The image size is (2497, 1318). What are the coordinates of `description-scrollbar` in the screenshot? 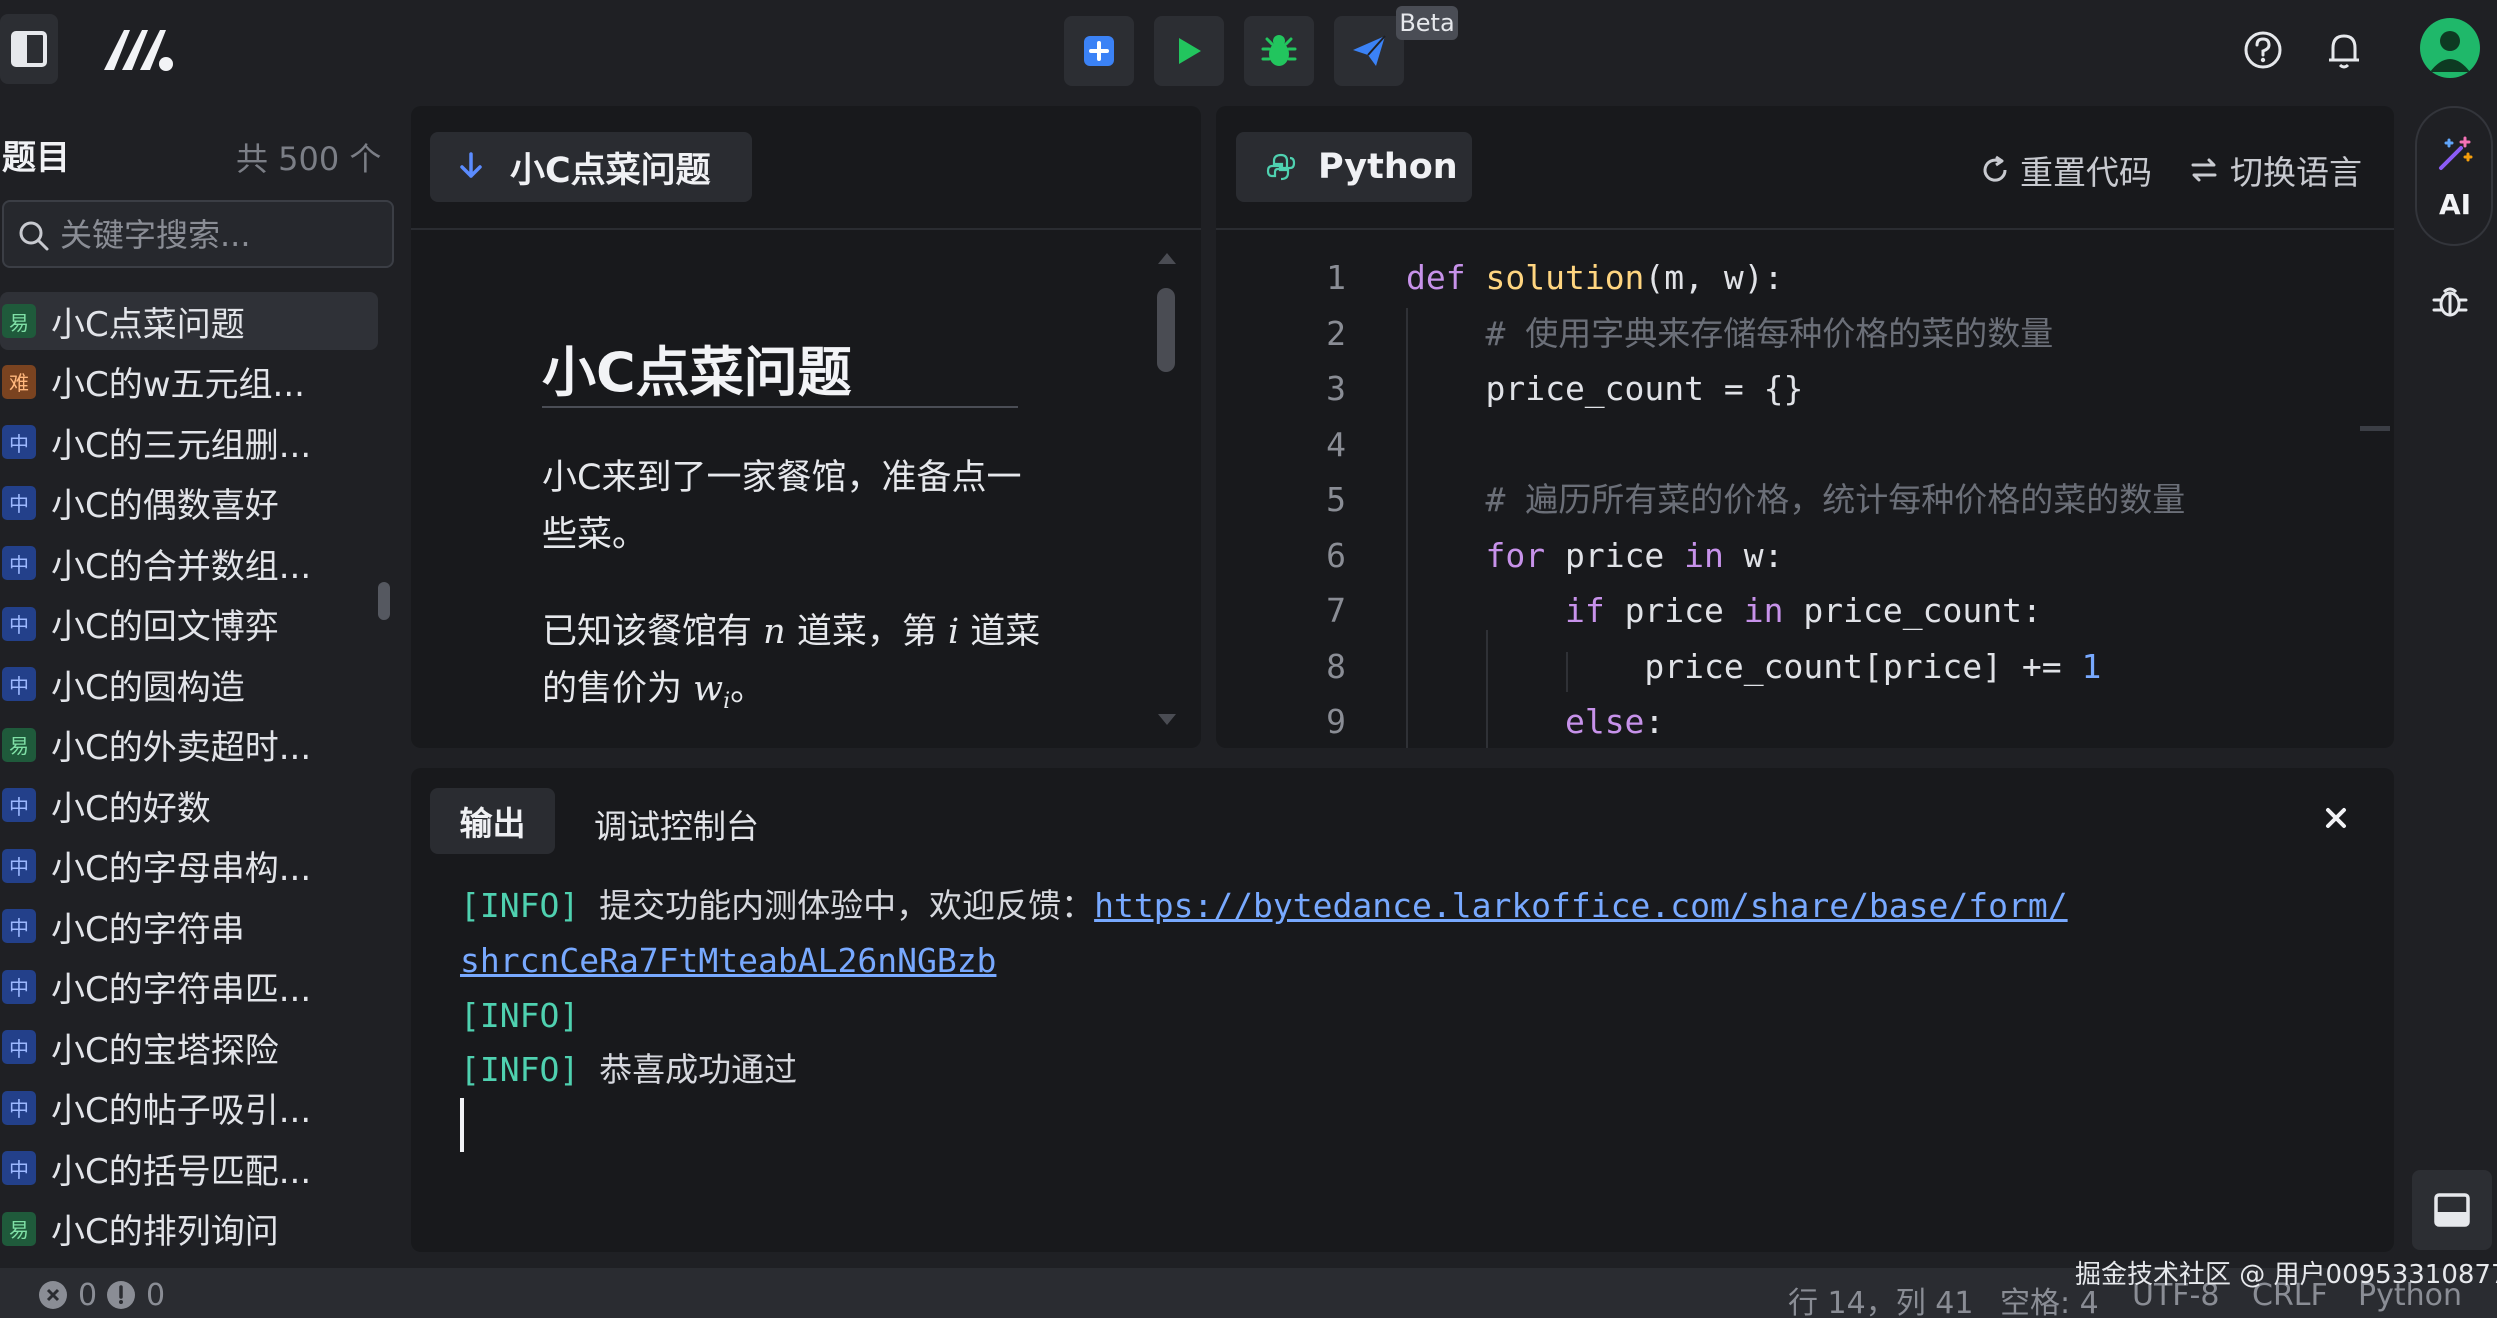 It's located at (1166, 330).